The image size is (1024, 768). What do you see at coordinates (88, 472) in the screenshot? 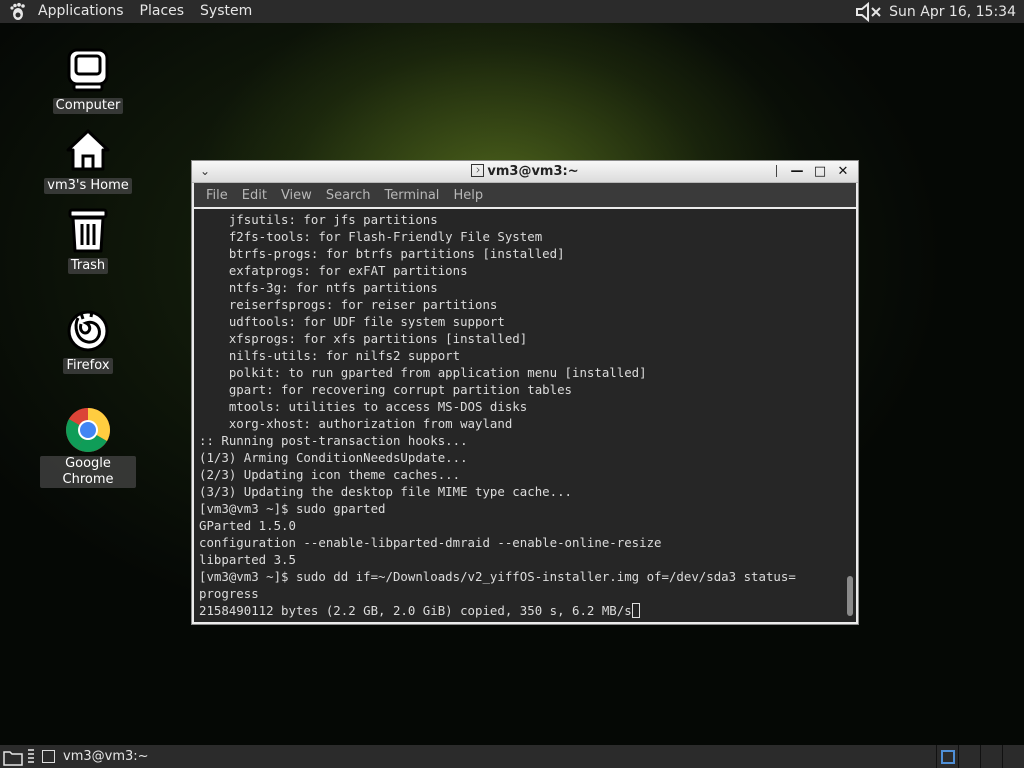
I see `desktop-icon-label: Google Chrome` at bounding box center [88, 472].